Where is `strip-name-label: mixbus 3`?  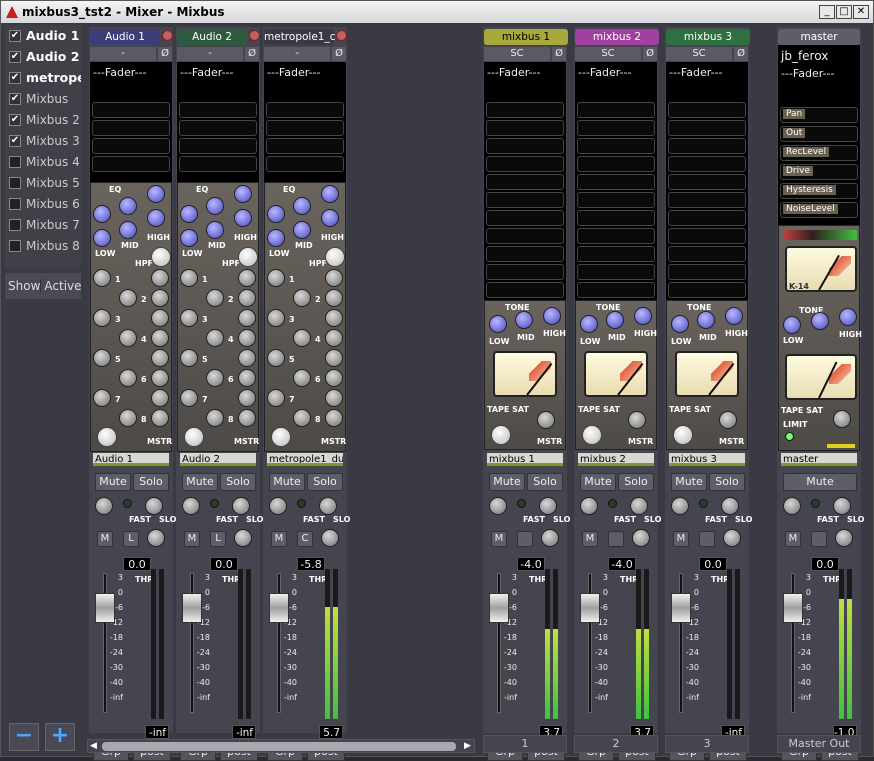
strip-name-label: mixbus 3 is located at coordinates (707, 459).